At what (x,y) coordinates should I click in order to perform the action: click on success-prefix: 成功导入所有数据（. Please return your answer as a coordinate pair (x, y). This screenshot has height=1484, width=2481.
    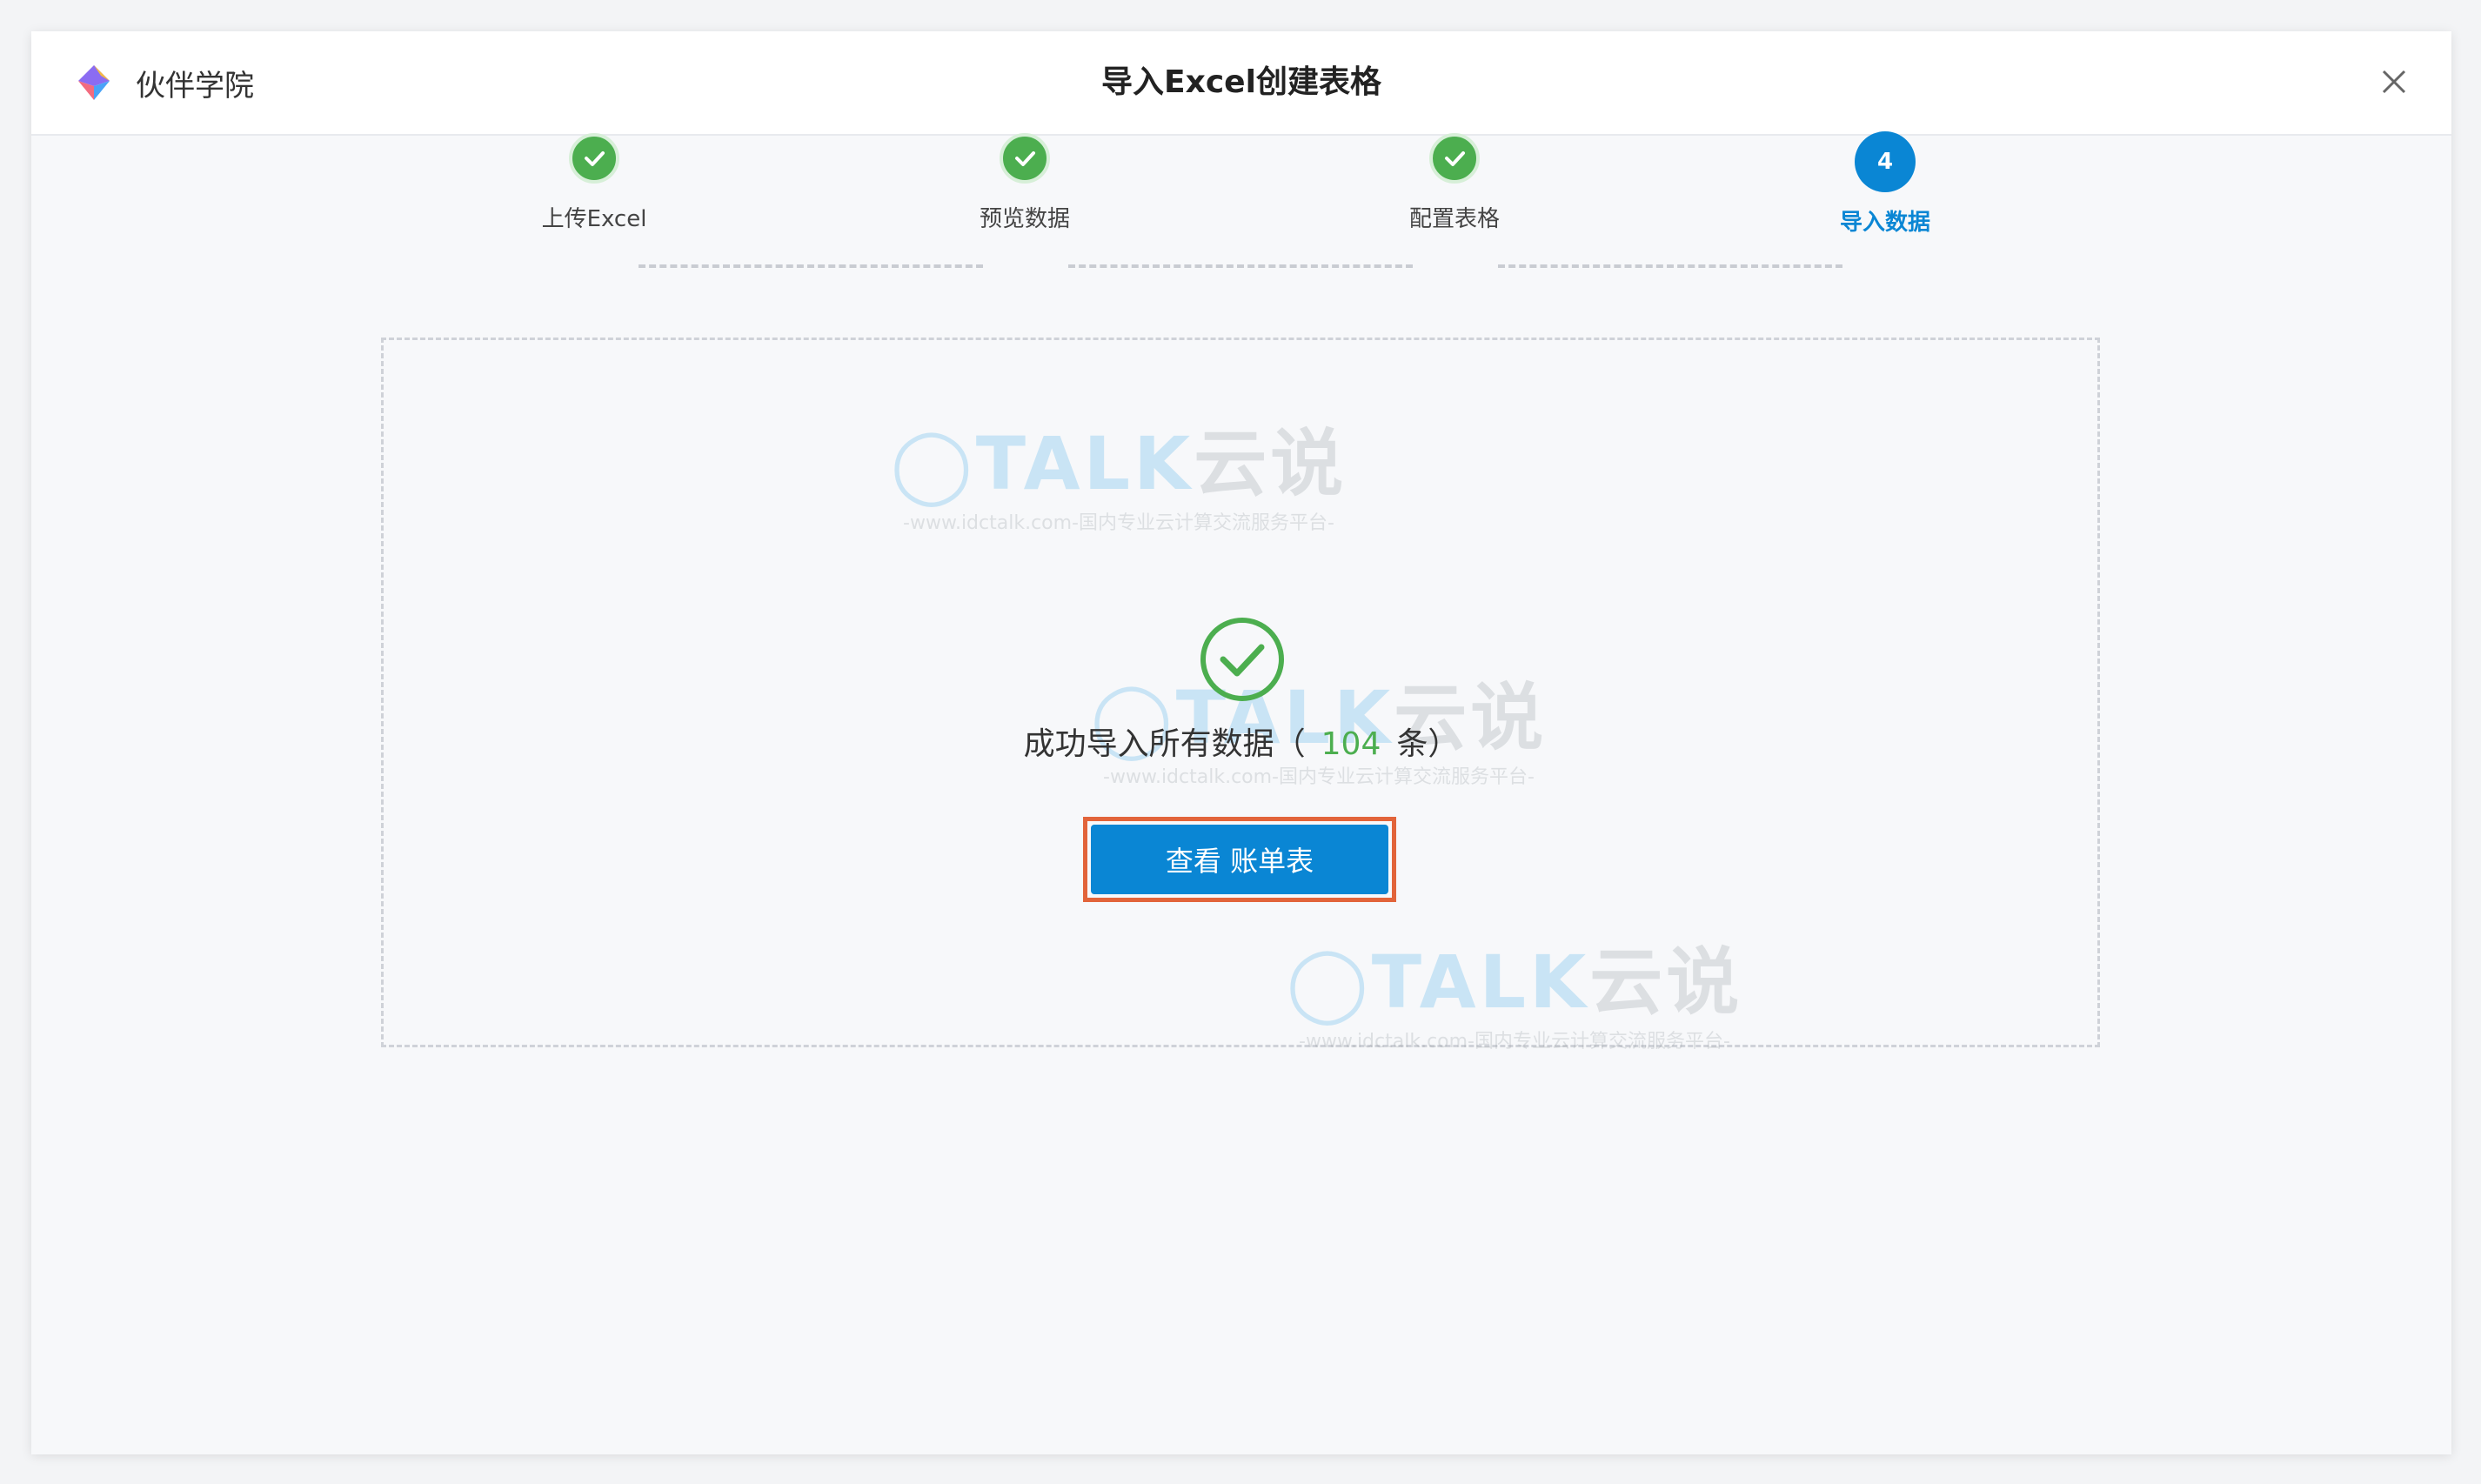
    Looking at the image, I should click on (1164, 744).